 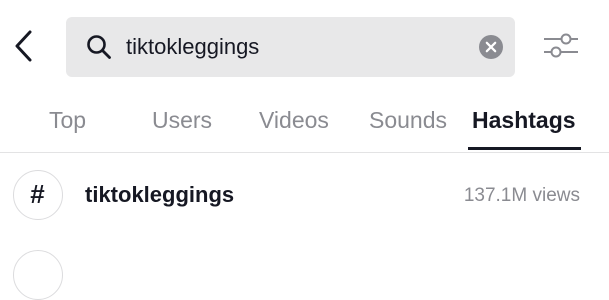 I want to click on hashtag-icon: #, so click(x=38, y=195).